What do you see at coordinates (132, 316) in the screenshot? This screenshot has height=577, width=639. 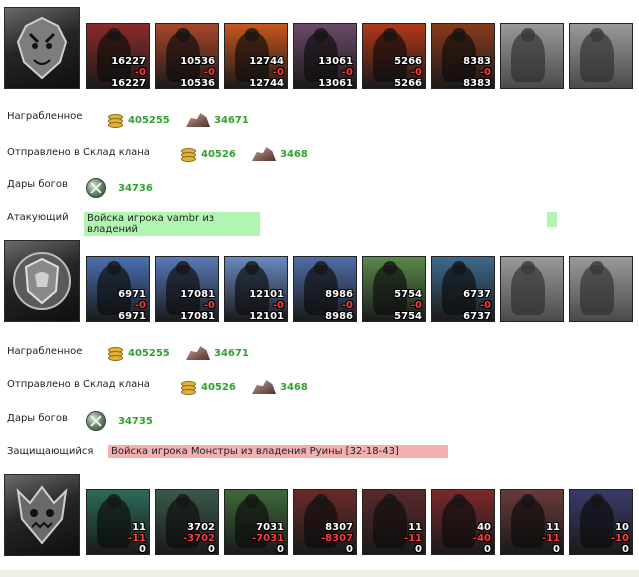 I see `unit-count-bot: 6971` at bounding box center [132, 316].